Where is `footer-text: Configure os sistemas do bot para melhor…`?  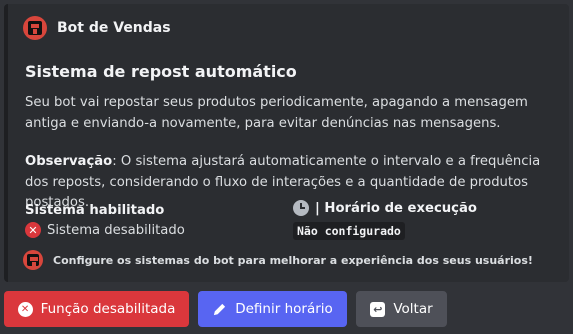
footer-text: Configure os sistemas do bot para melhor… is located at coordinates (293, 260).